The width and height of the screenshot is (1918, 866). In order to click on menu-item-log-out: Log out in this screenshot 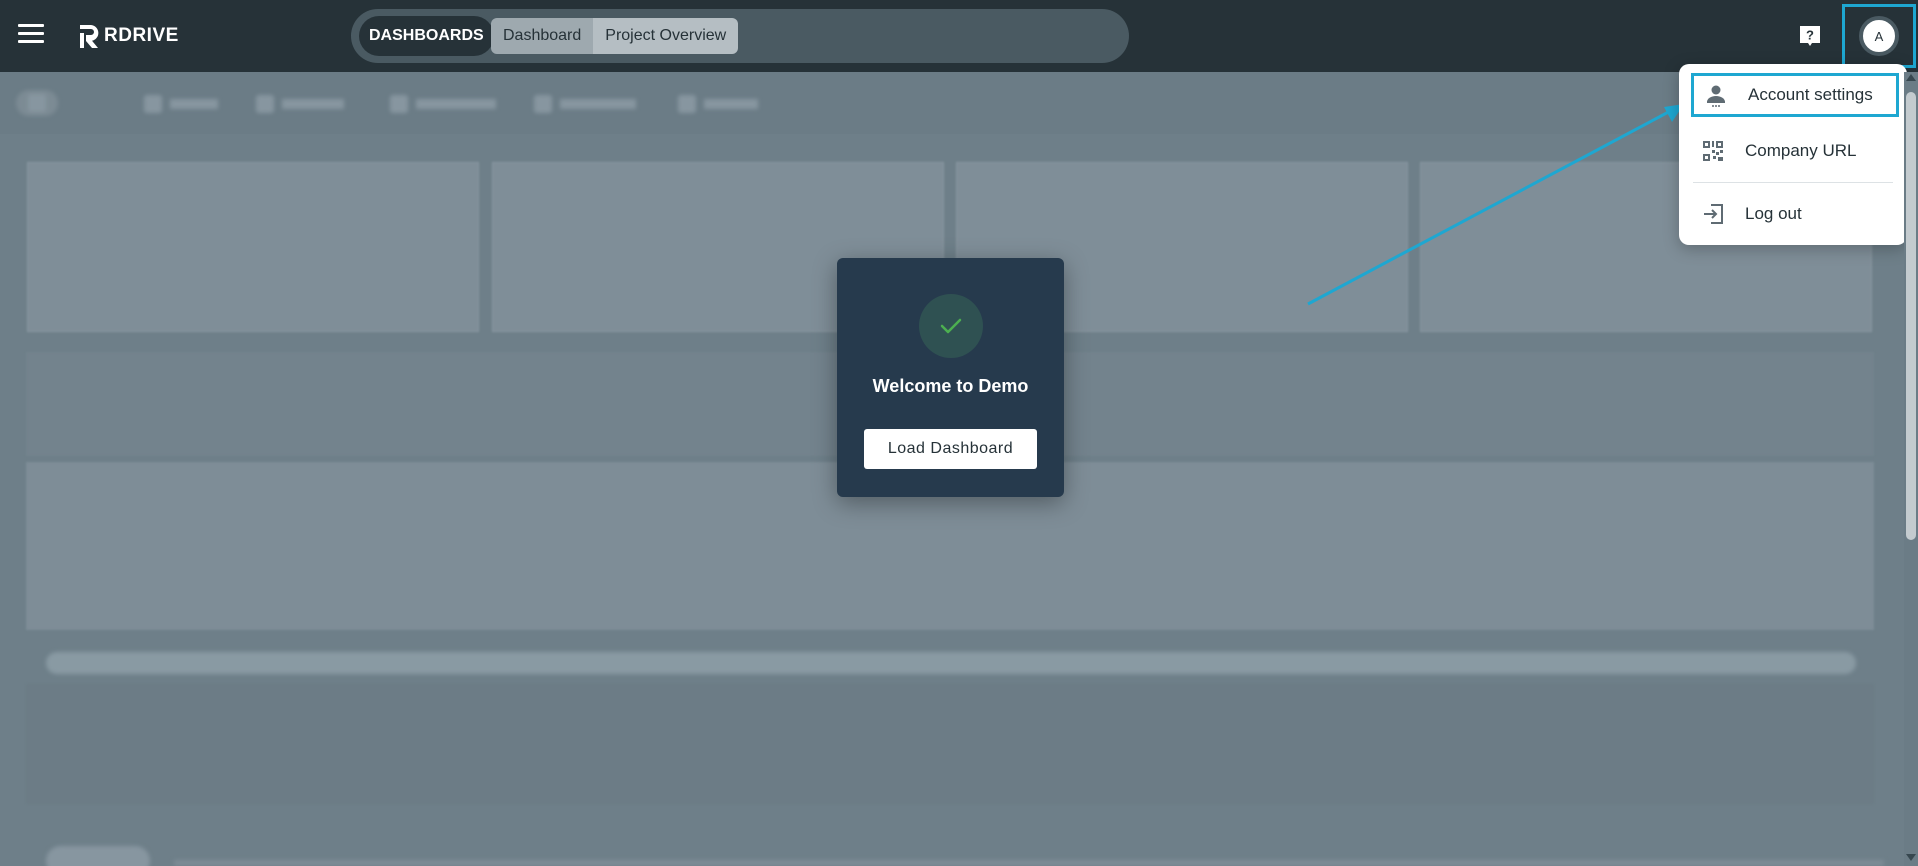, I will do `click(1795, 214)`.